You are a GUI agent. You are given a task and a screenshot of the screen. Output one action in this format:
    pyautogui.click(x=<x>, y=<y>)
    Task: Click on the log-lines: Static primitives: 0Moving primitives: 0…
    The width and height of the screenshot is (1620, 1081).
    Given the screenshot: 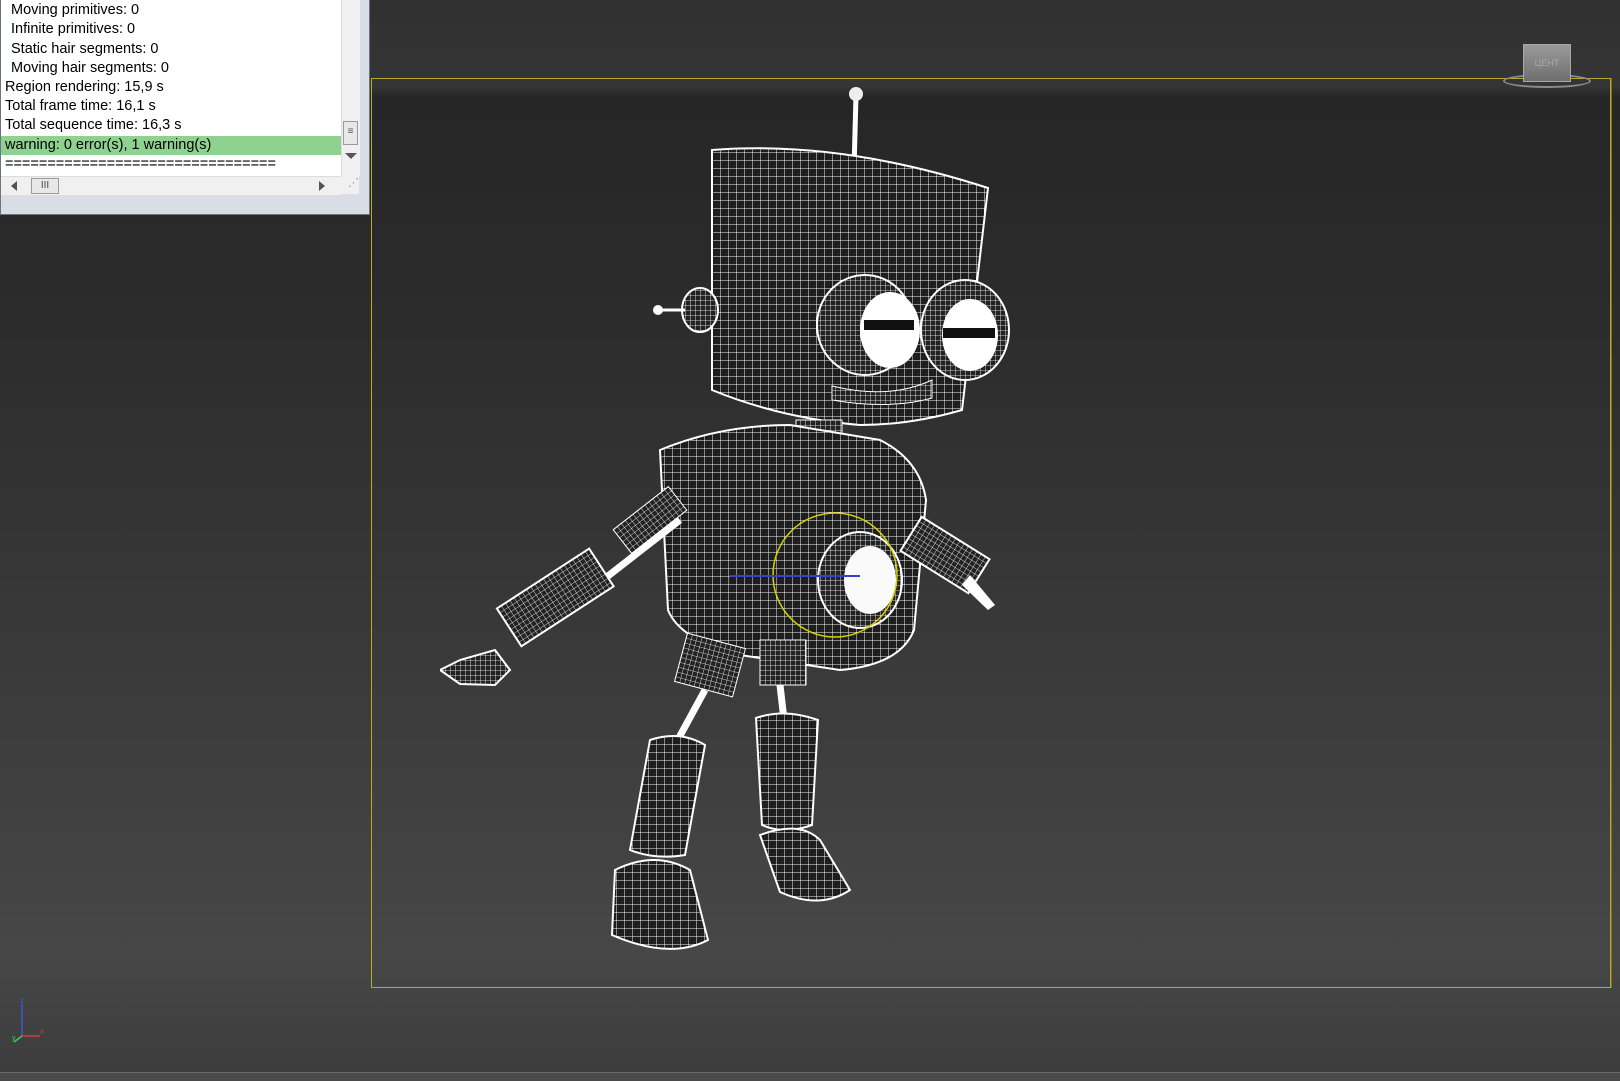 What is the action you would take?
    pyautogui.click(x=171, y=87)
    